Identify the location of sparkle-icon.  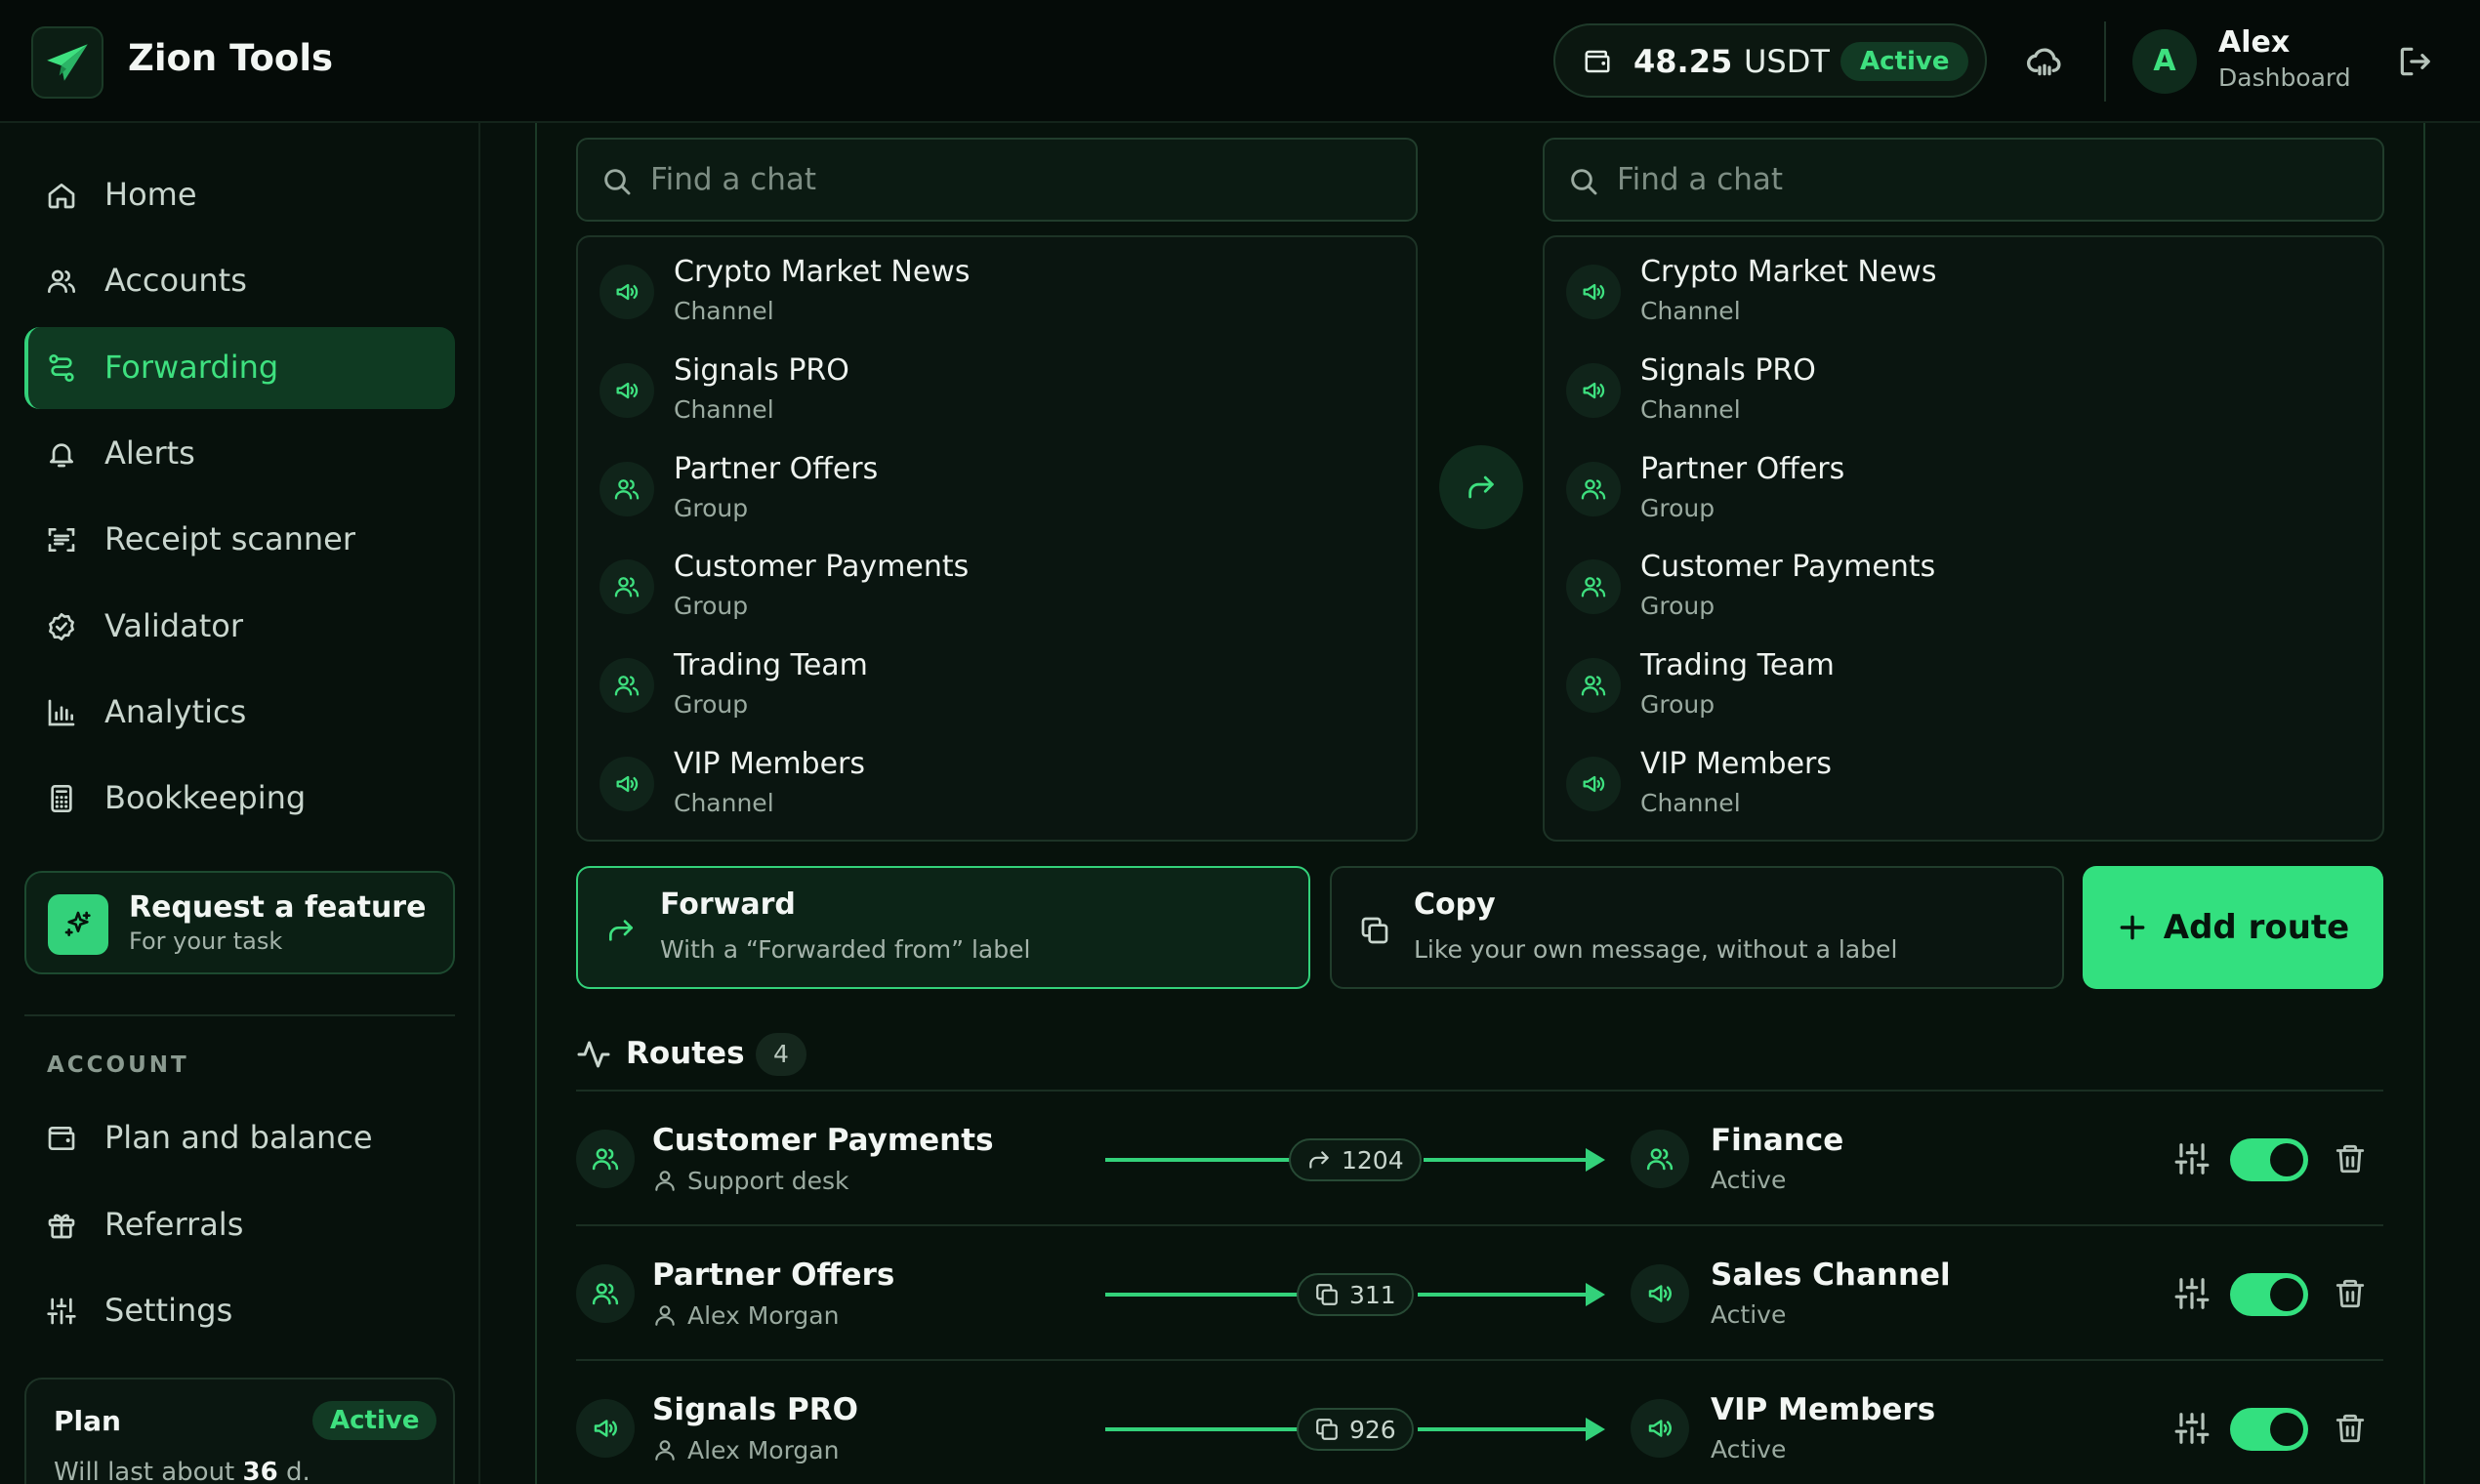
(78, 925).